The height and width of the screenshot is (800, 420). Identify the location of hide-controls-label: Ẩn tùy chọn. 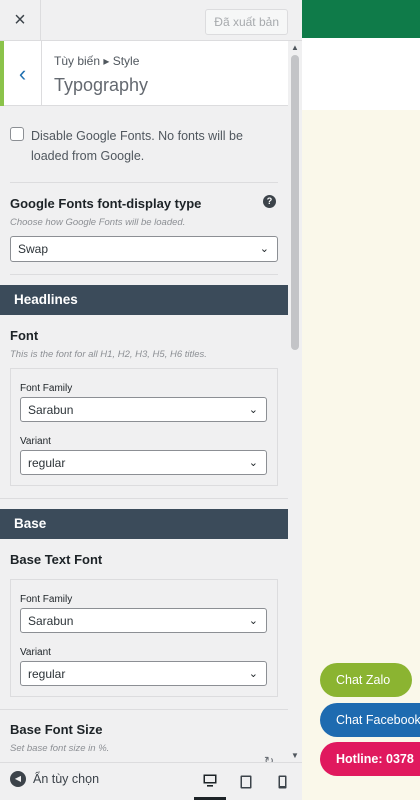
(66, 779).